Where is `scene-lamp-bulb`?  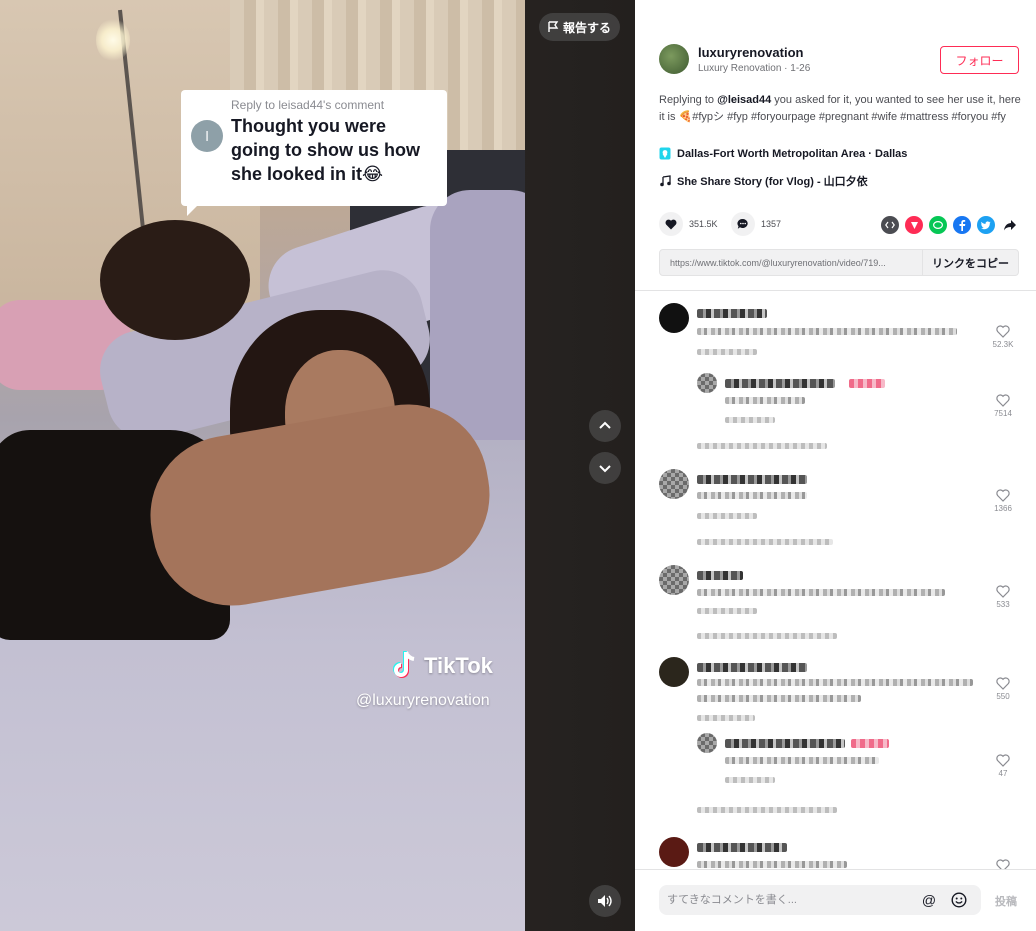
scene-lamp-bulb is located at coordinates (113, 40).